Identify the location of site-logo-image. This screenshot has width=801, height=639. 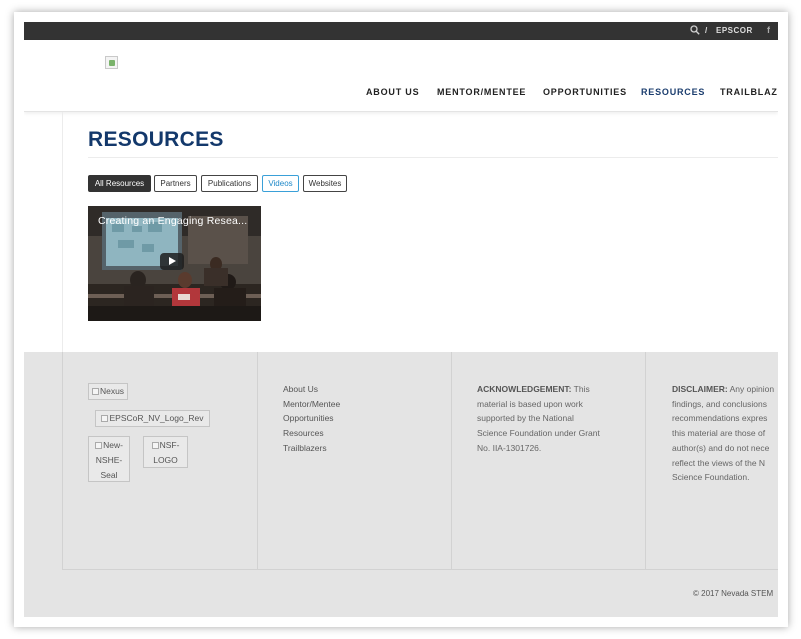
(111, 62).